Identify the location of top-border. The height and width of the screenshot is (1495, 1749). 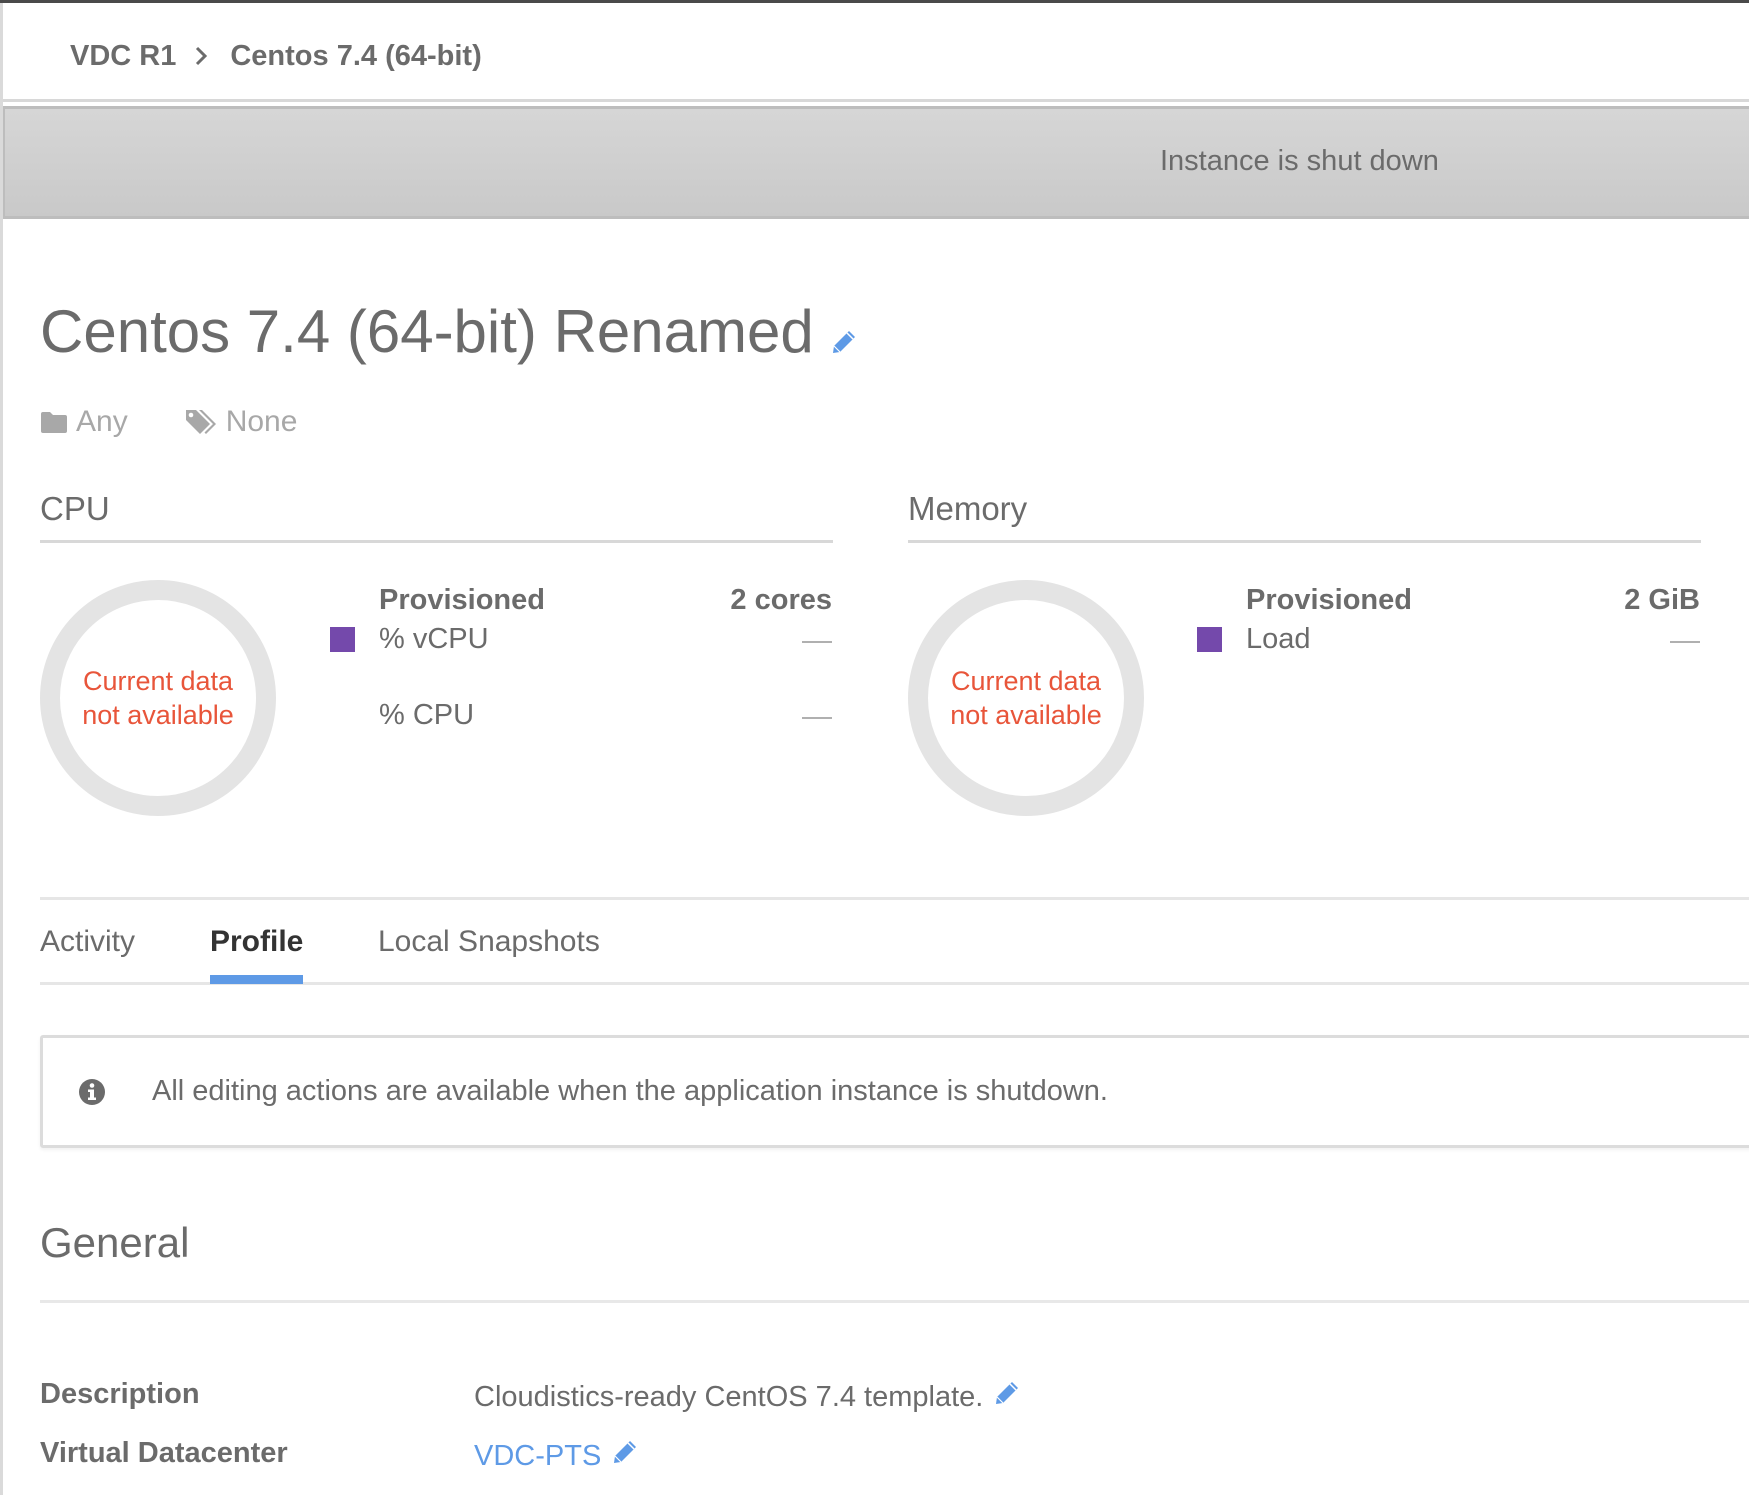
(874, 1).